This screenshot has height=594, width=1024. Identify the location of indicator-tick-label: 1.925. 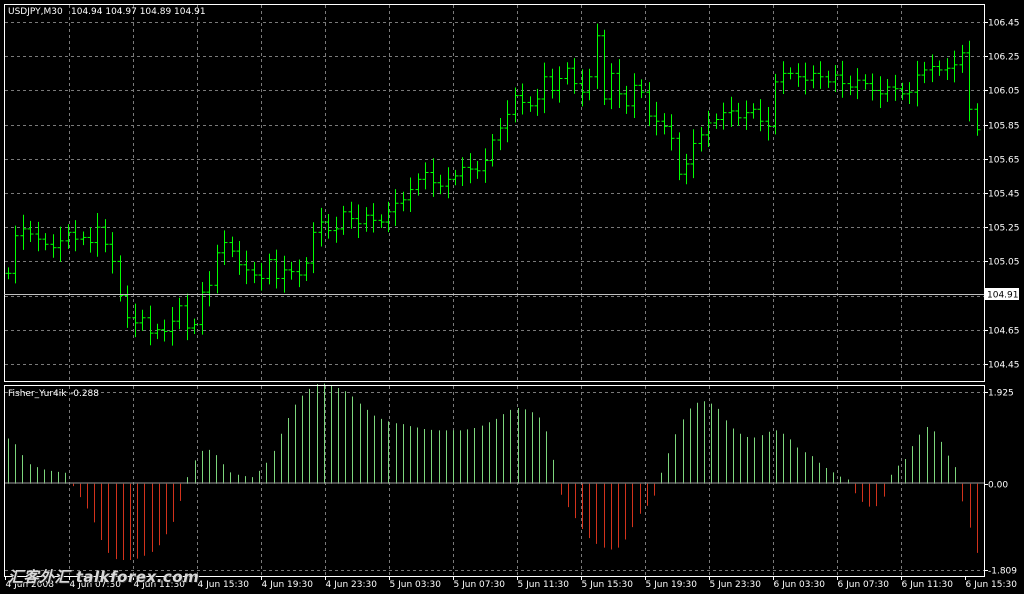
(1001, 394).